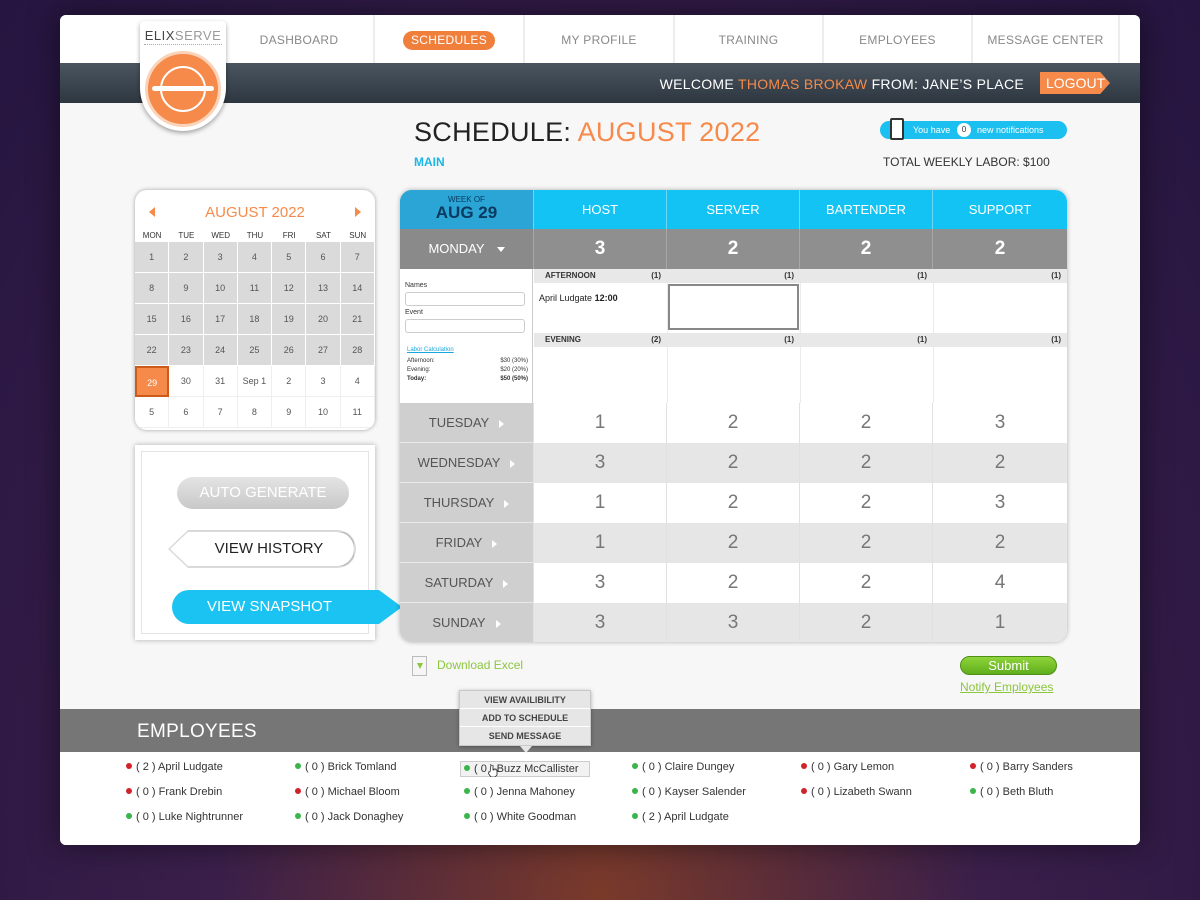 This screenshot has width=1200, height=900. What do you see at coordinates (429, 162) in the screenshot?
I see `schedule-location: MAIN` at bounding box center [429, 162].